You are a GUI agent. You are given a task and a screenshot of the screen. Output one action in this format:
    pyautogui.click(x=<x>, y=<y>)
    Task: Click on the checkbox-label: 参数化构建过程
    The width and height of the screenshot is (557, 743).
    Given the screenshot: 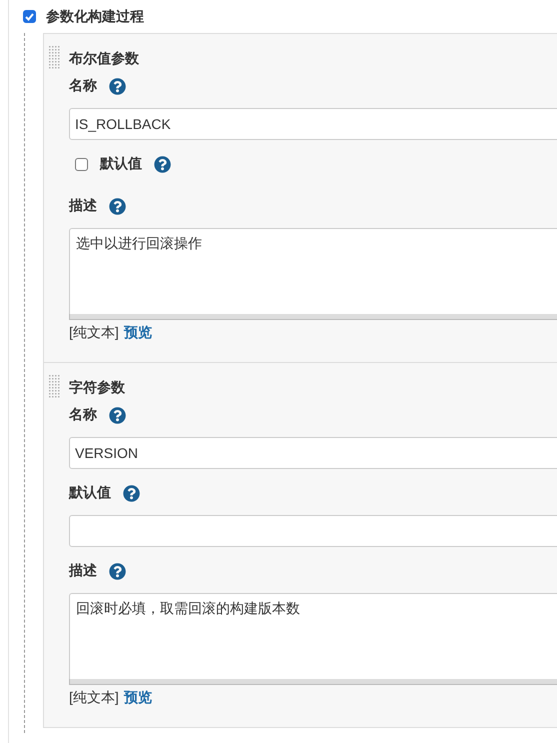 What is the action you would take?
    pyautogui.click(x=95, y=17)
    